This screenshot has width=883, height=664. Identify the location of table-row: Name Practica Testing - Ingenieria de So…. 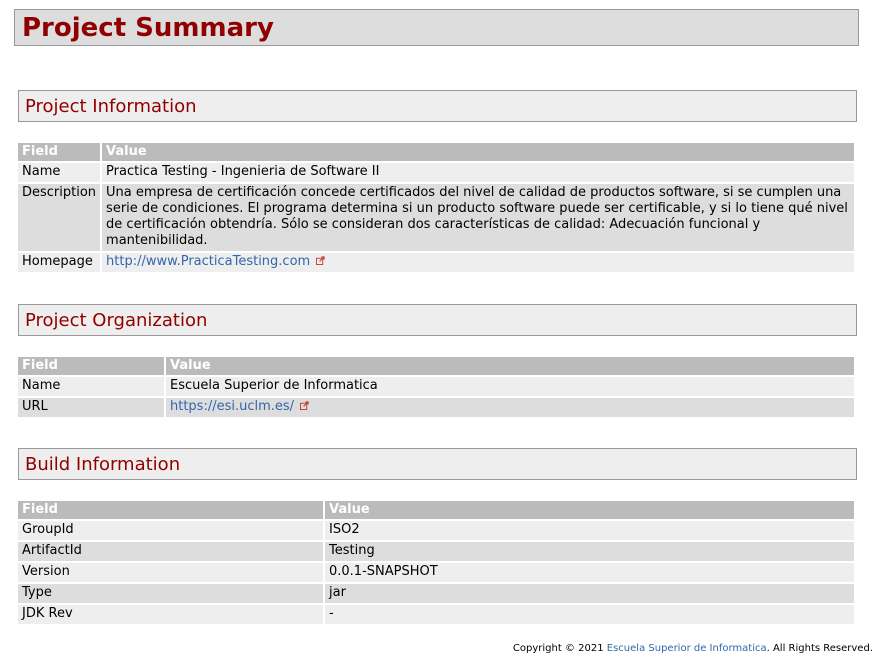
(436, 172).